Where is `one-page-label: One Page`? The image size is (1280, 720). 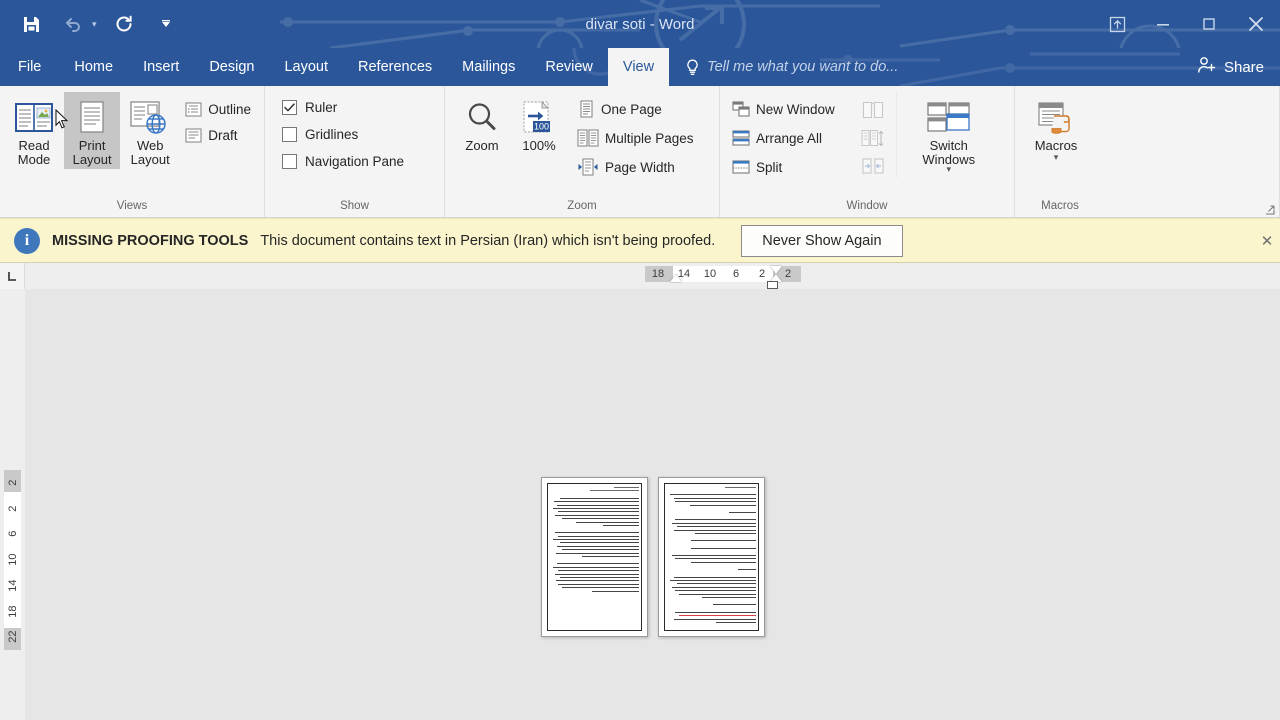 one-page-label: One Page is located at coordinates (631, 109).